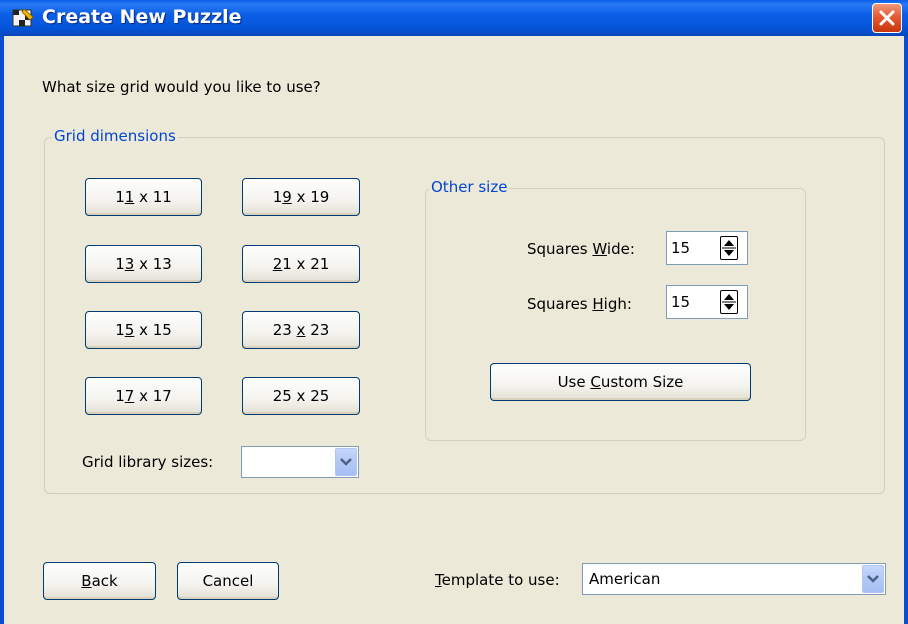 This screenshot has width=908, height=624. Describe the element at coordinates (2, 330) in the screenshot. I see `window-border-left` at that location.